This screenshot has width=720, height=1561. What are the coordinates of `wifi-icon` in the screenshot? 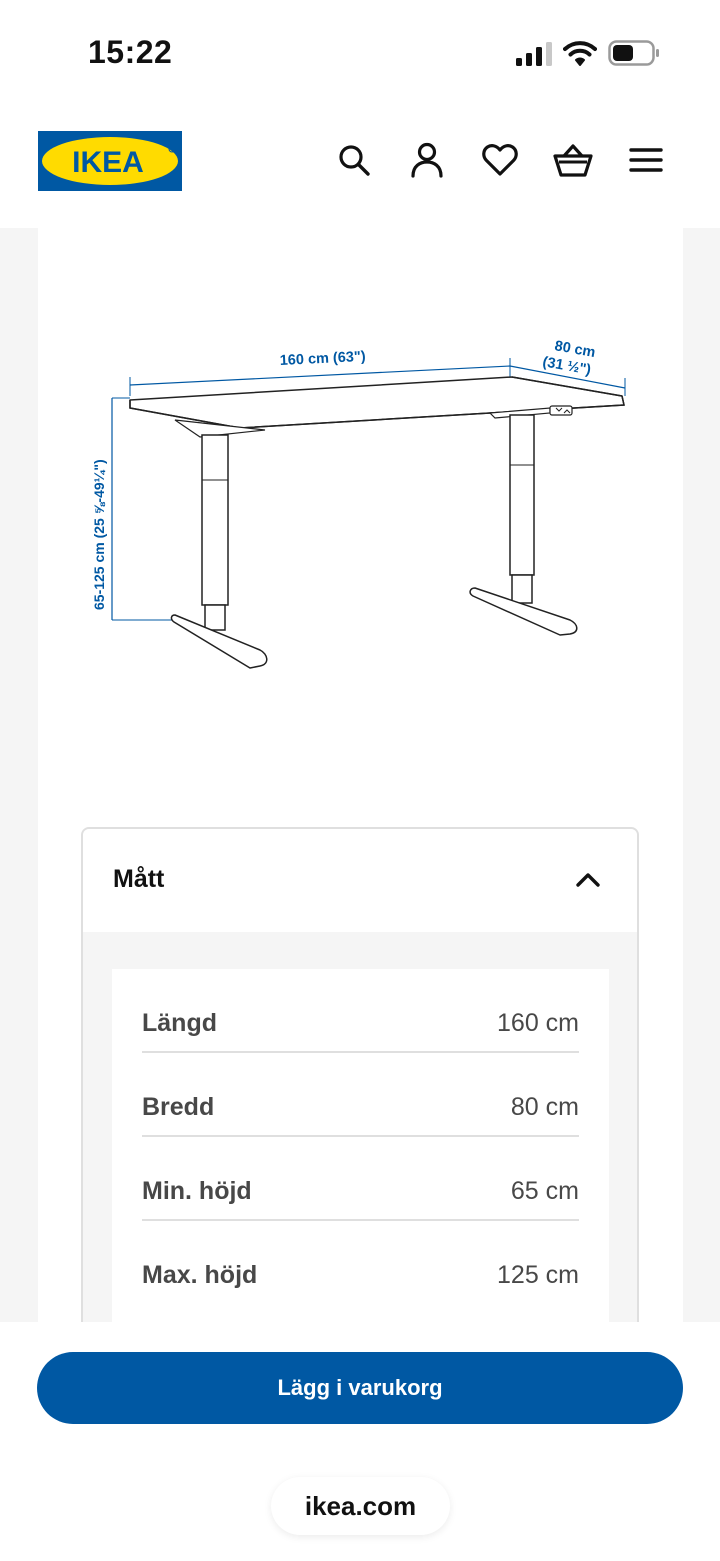 It's located at (580, 53).